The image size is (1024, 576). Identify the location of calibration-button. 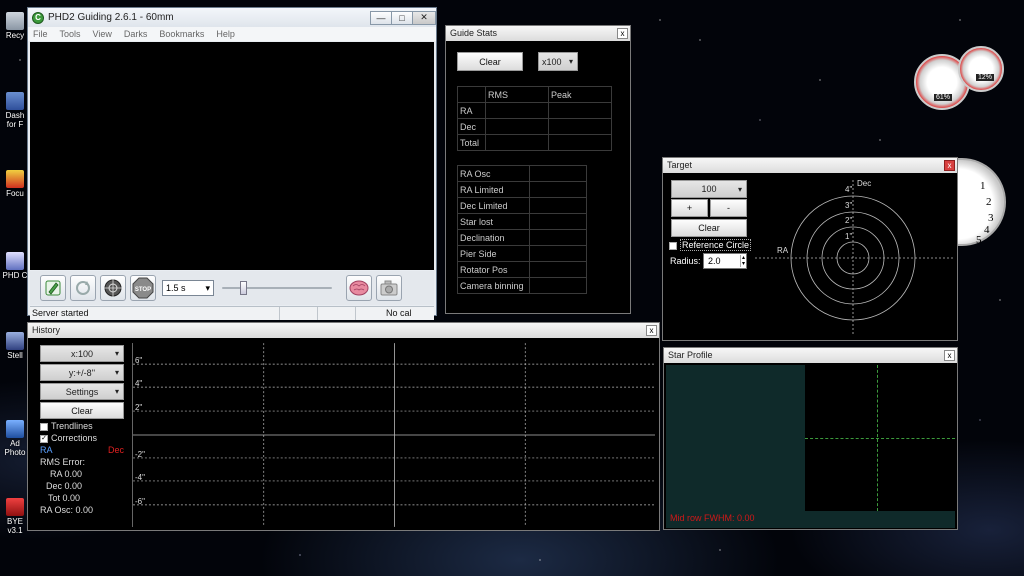
(389, 288).